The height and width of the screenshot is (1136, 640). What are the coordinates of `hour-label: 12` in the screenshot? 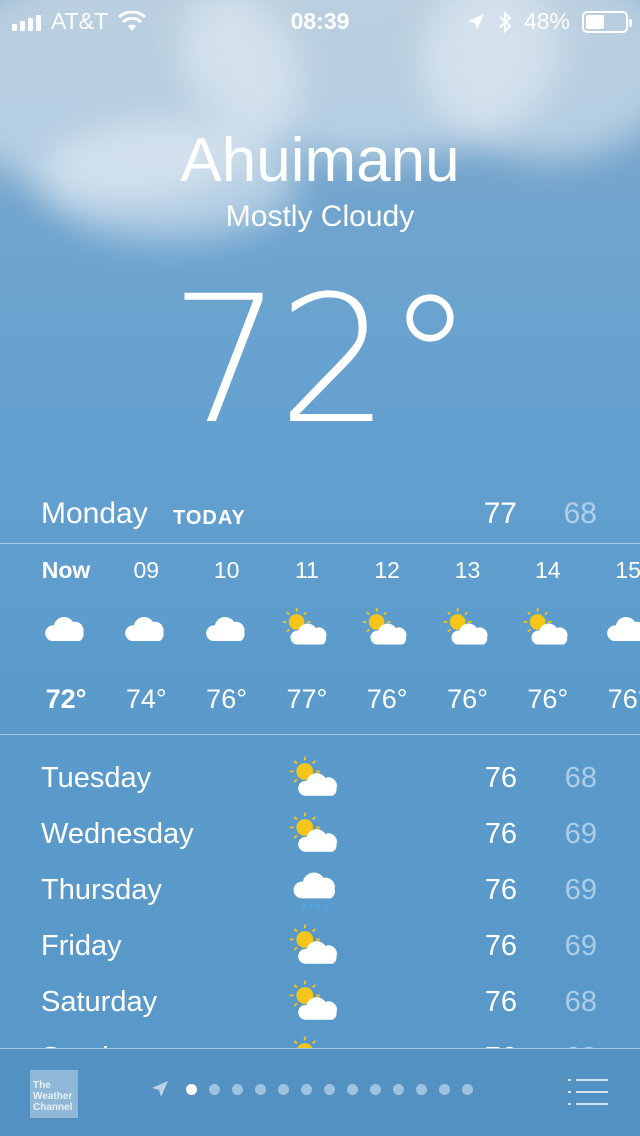 It's located at (387, 570).